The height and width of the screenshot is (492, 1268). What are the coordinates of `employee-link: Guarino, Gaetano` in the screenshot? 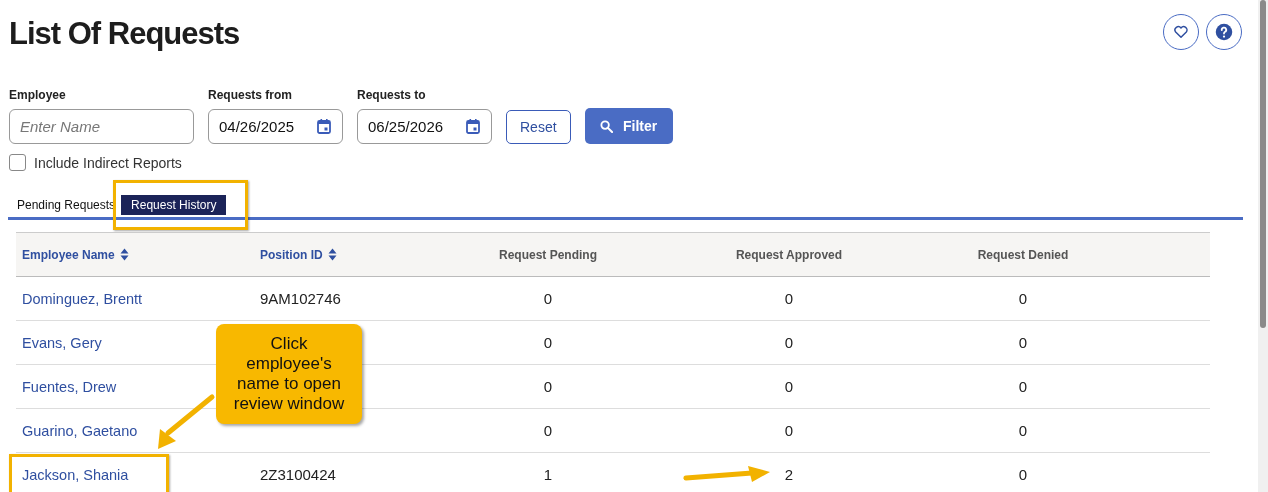 It's located at (80, 431).